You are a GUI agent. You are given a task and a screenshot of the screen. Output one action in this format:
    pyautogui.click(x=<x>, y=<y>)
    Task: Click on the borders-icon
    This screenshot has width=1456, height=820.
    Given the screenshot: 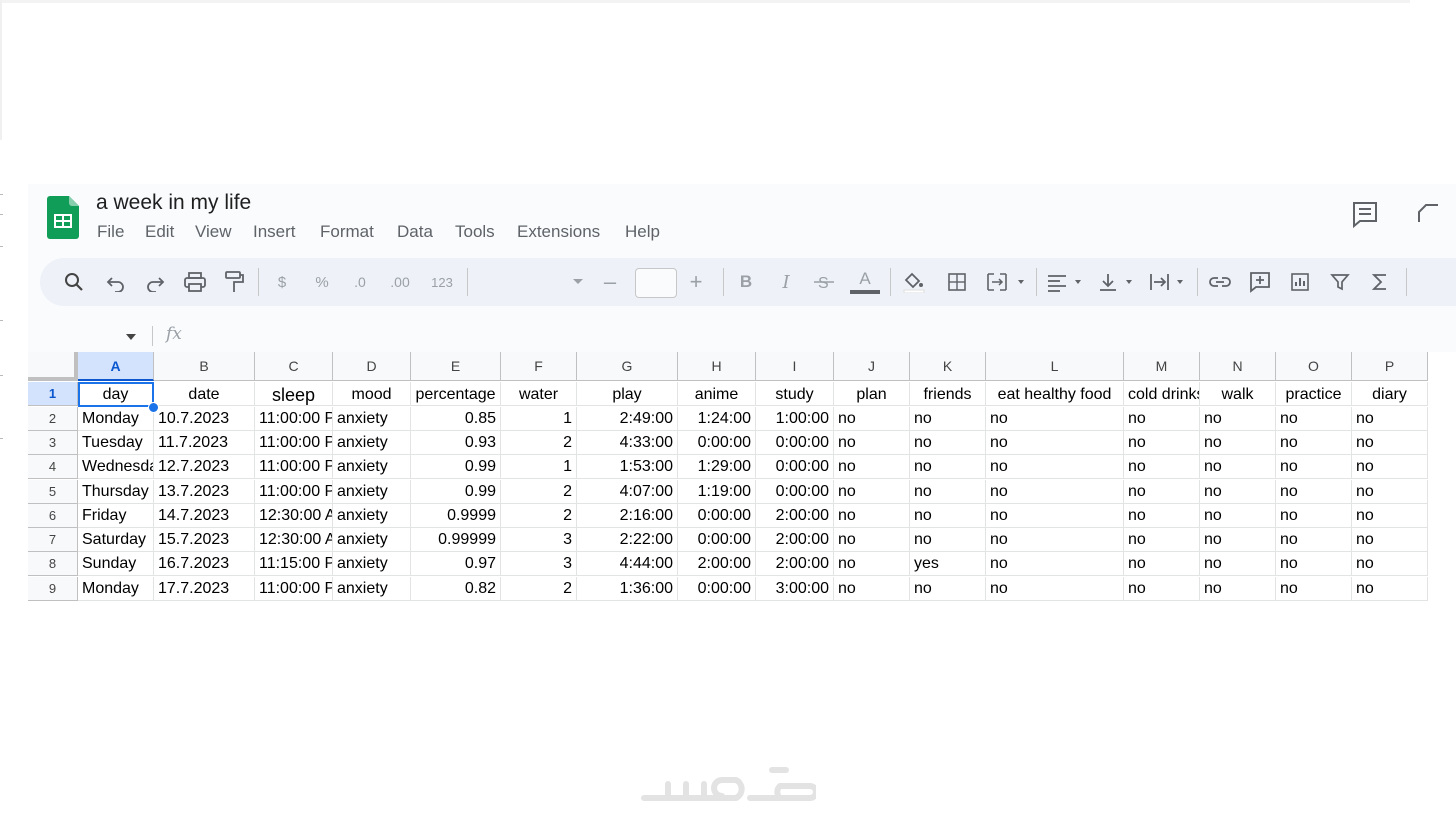 What is the action you would take?
    pyautogui.click(x=957, y=282)
    